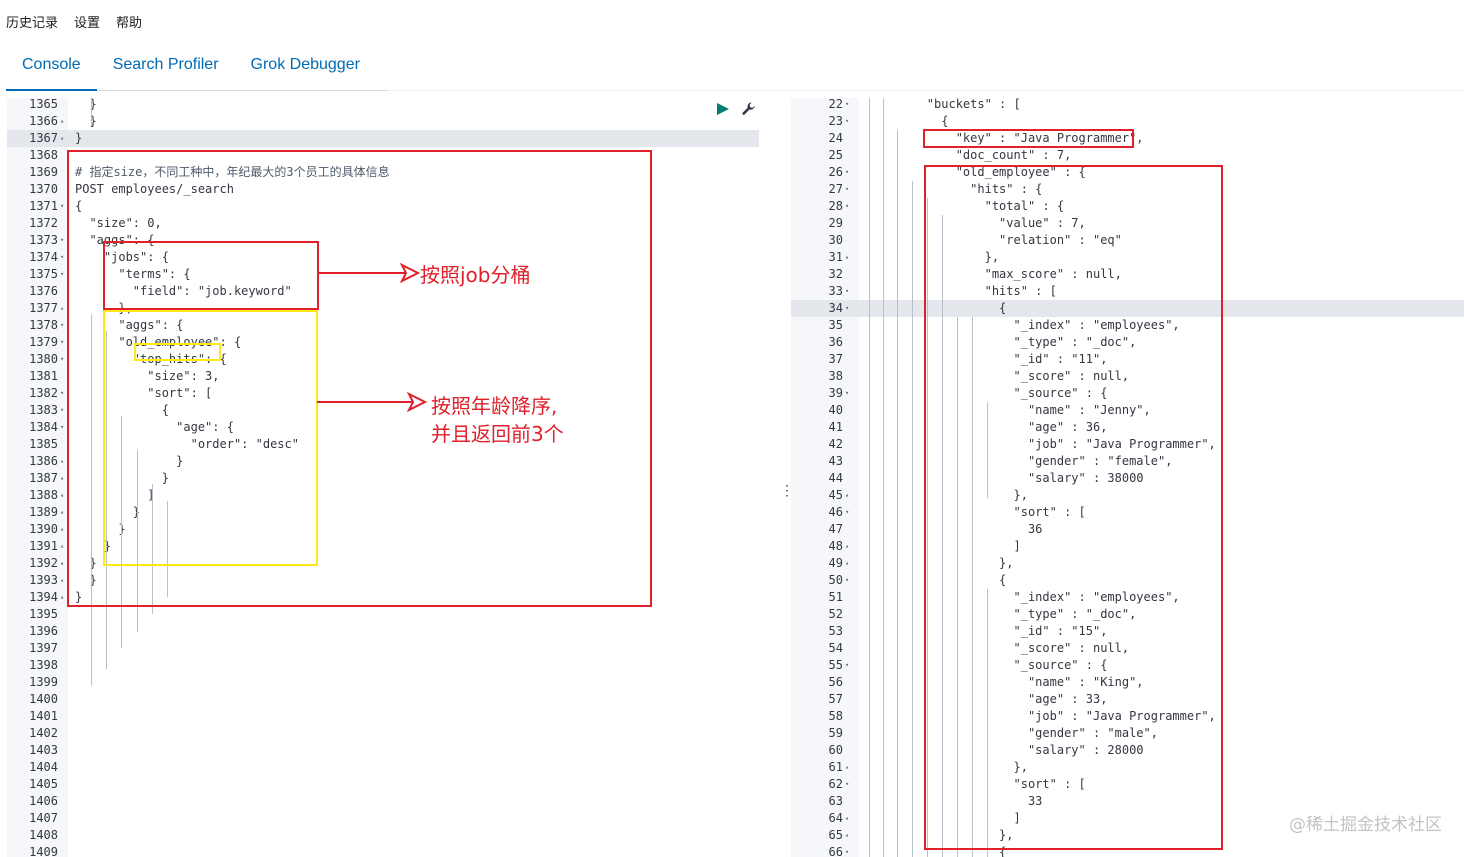 This screenshot has height=857, width=1464. What do you see at coordinates (1127, 155) in the screenshot?
I see `output-line: 25 "doc_count" : 7,` at bounding box center [1127, 155].